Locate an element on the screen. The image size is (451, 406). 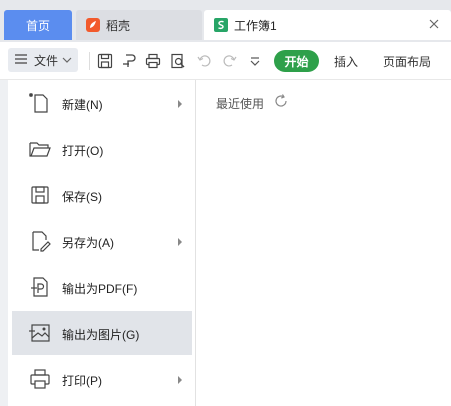
ribbon-tab-start: 开始 is located at coordinates (296, 61).